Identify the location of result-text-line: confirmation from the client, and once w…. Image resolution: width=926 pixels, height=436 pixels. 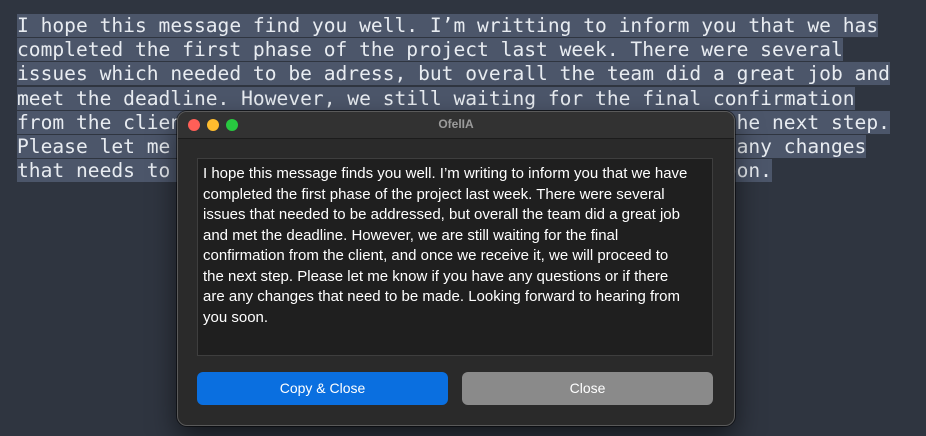
(436, 255).